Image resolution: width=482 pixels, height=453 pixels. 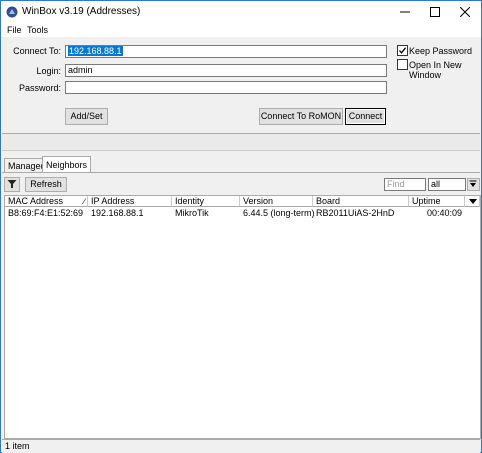 I want to click on connect-to-value: 192.168.88.1, so click(x=95, y=51).